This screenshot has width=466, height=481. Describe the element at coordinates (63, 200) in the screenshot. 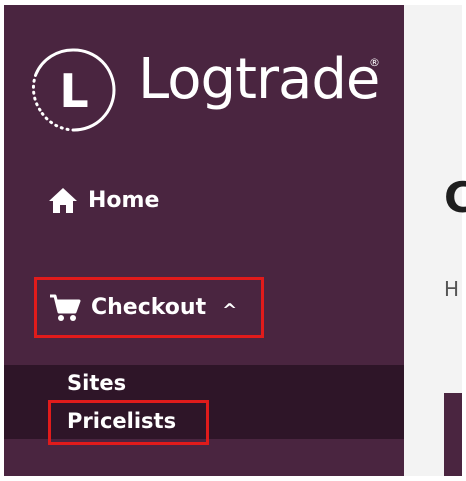

I see `home-icon` at that location.